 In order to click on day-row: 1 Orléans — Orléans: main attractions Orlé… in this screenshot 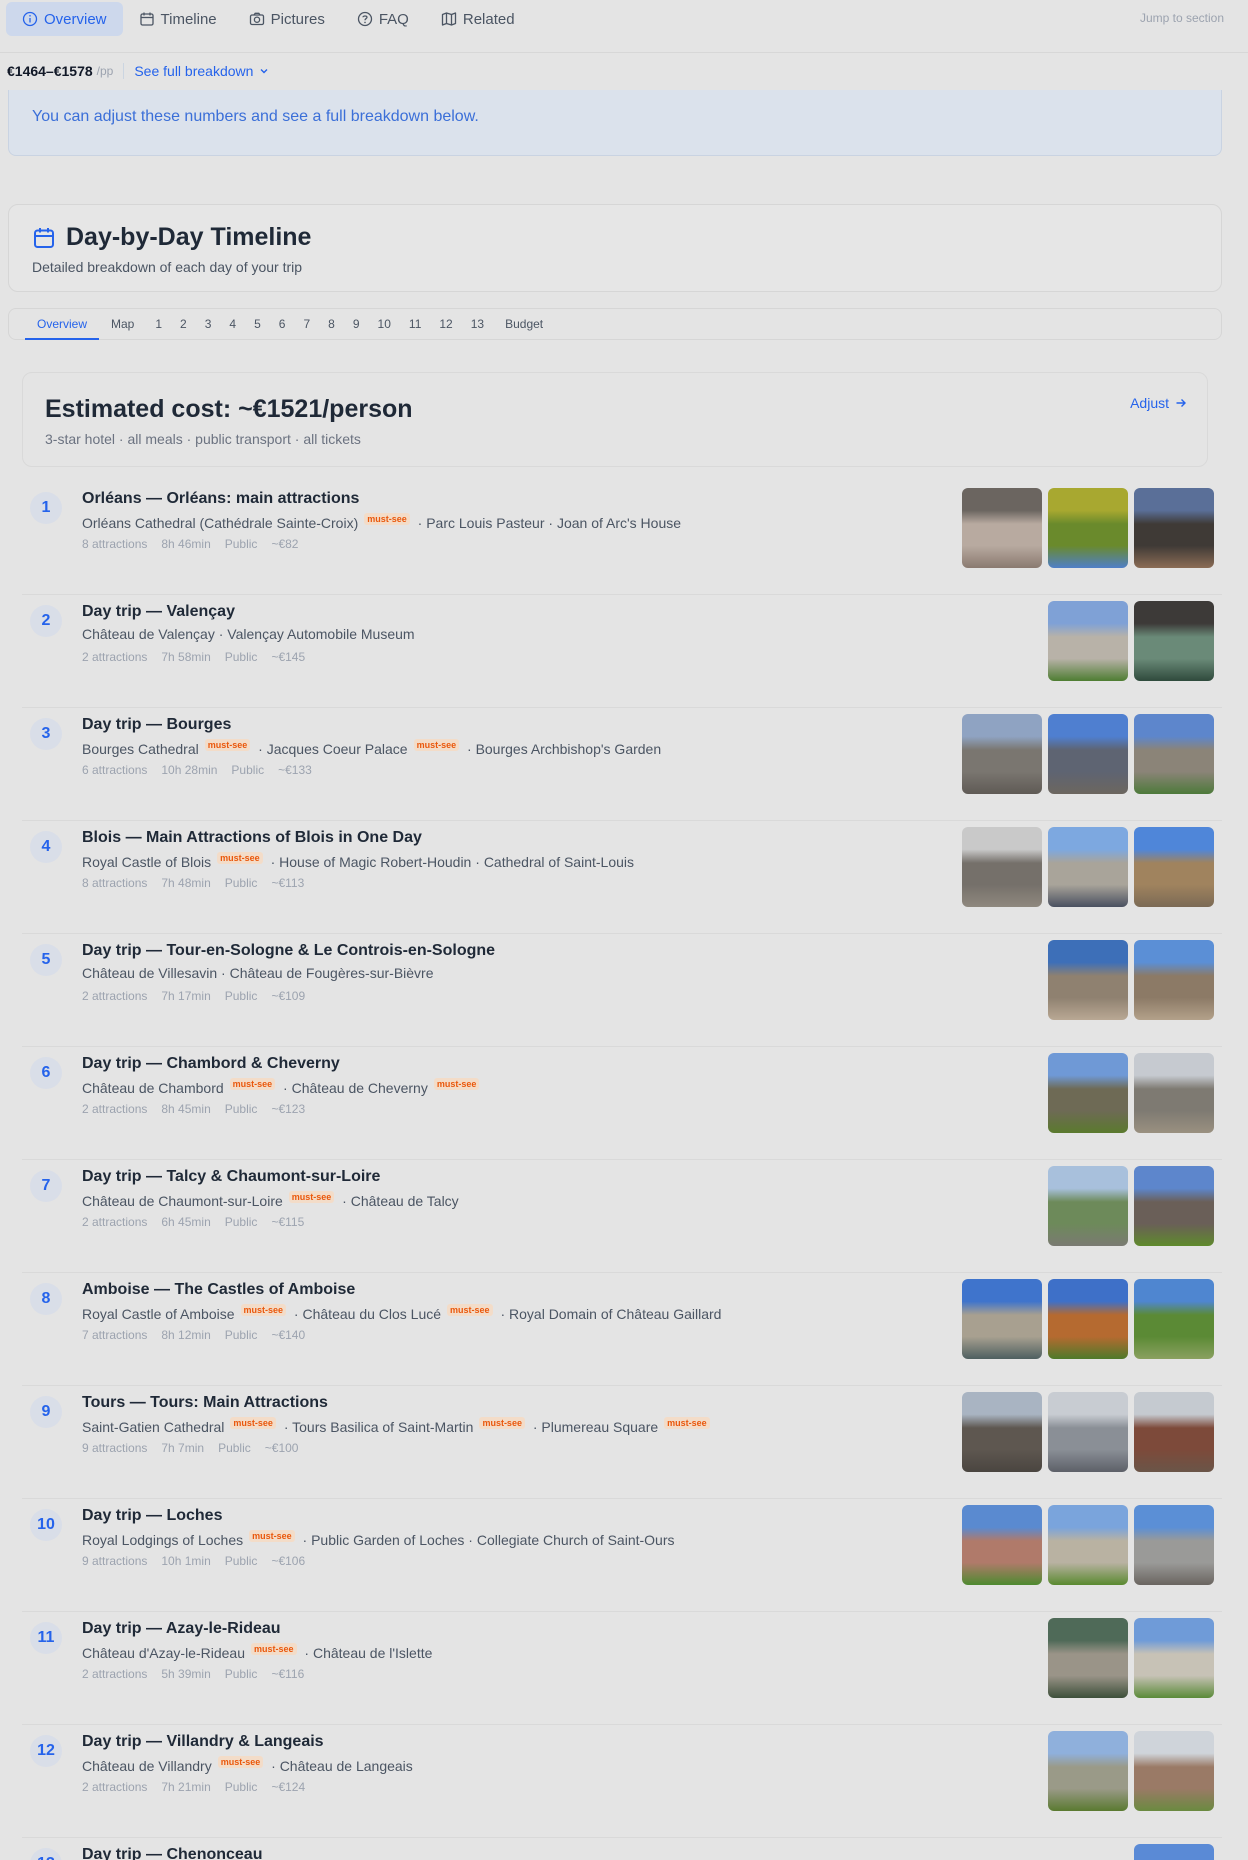, I will do `click(622, 538)`.